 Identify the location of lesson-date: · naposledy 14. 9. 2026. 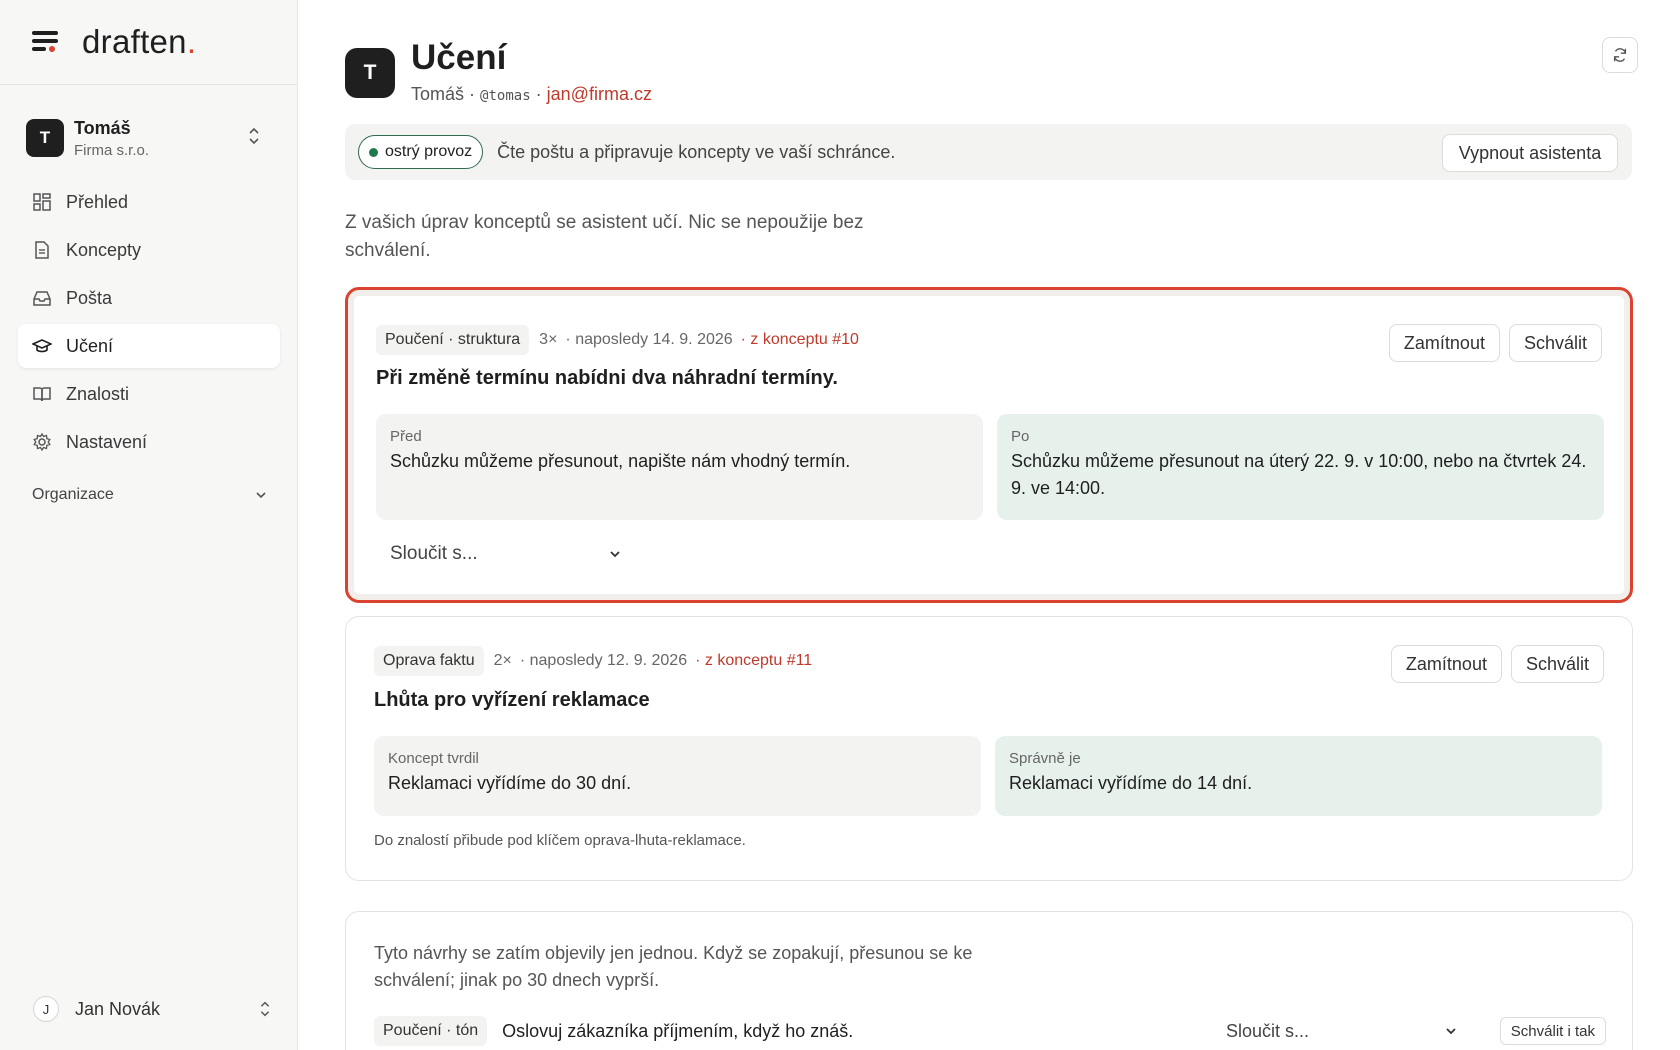
(649, 339).